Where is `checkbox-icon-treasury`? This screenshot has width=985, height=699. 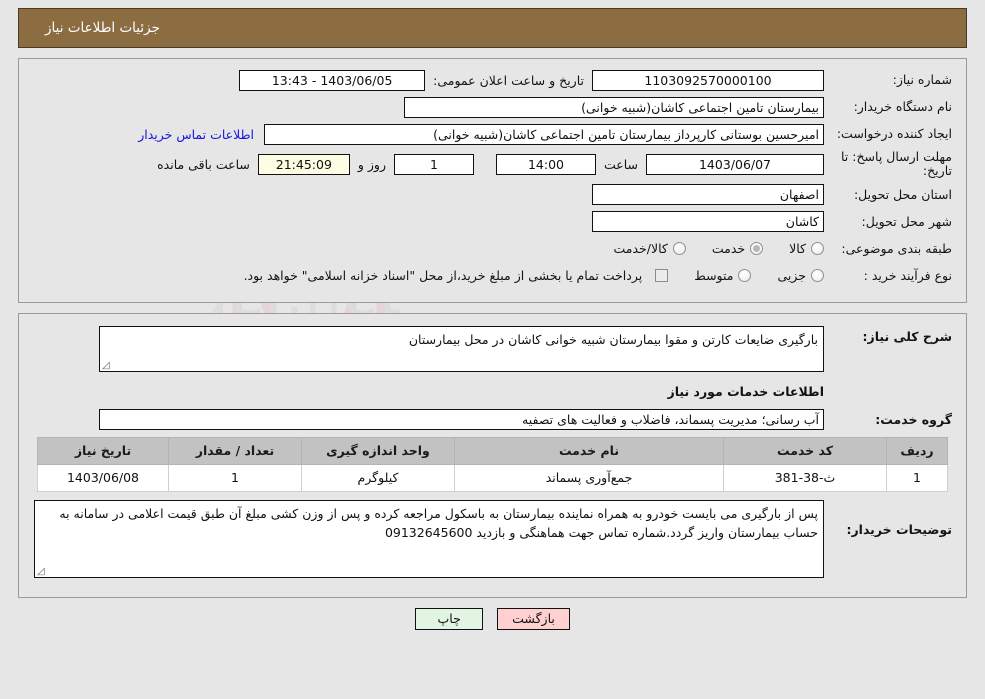 checkbox-icon-treasury is located at coordinates (662, 276).